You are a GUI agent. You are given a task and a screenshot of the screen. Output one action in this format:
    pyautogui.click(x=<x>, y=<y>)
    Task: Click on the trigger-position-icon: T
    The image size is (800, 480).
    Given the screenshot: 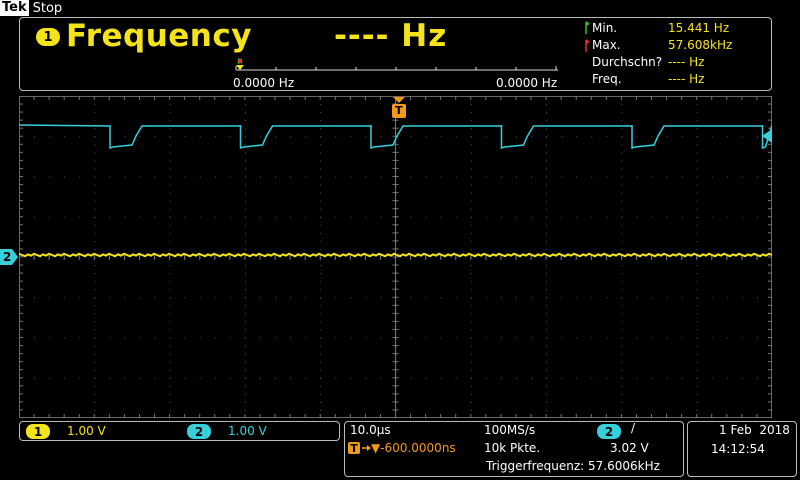 What is the action you would take?
    pyautogui.click(x=354, y=448)
    